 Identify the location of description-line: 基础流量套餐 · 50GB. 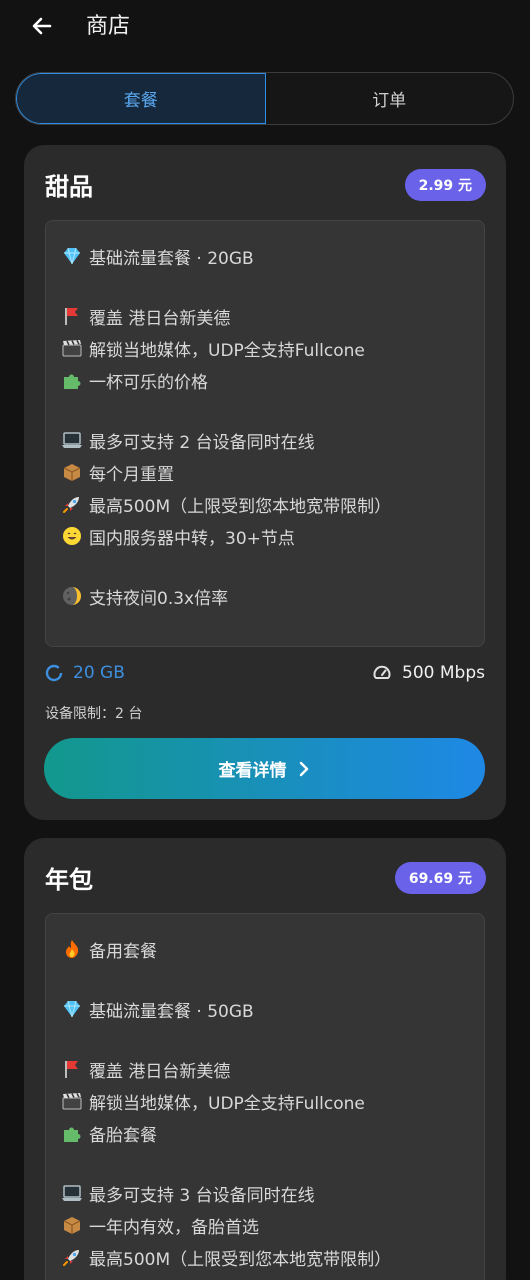
(272, 1009).